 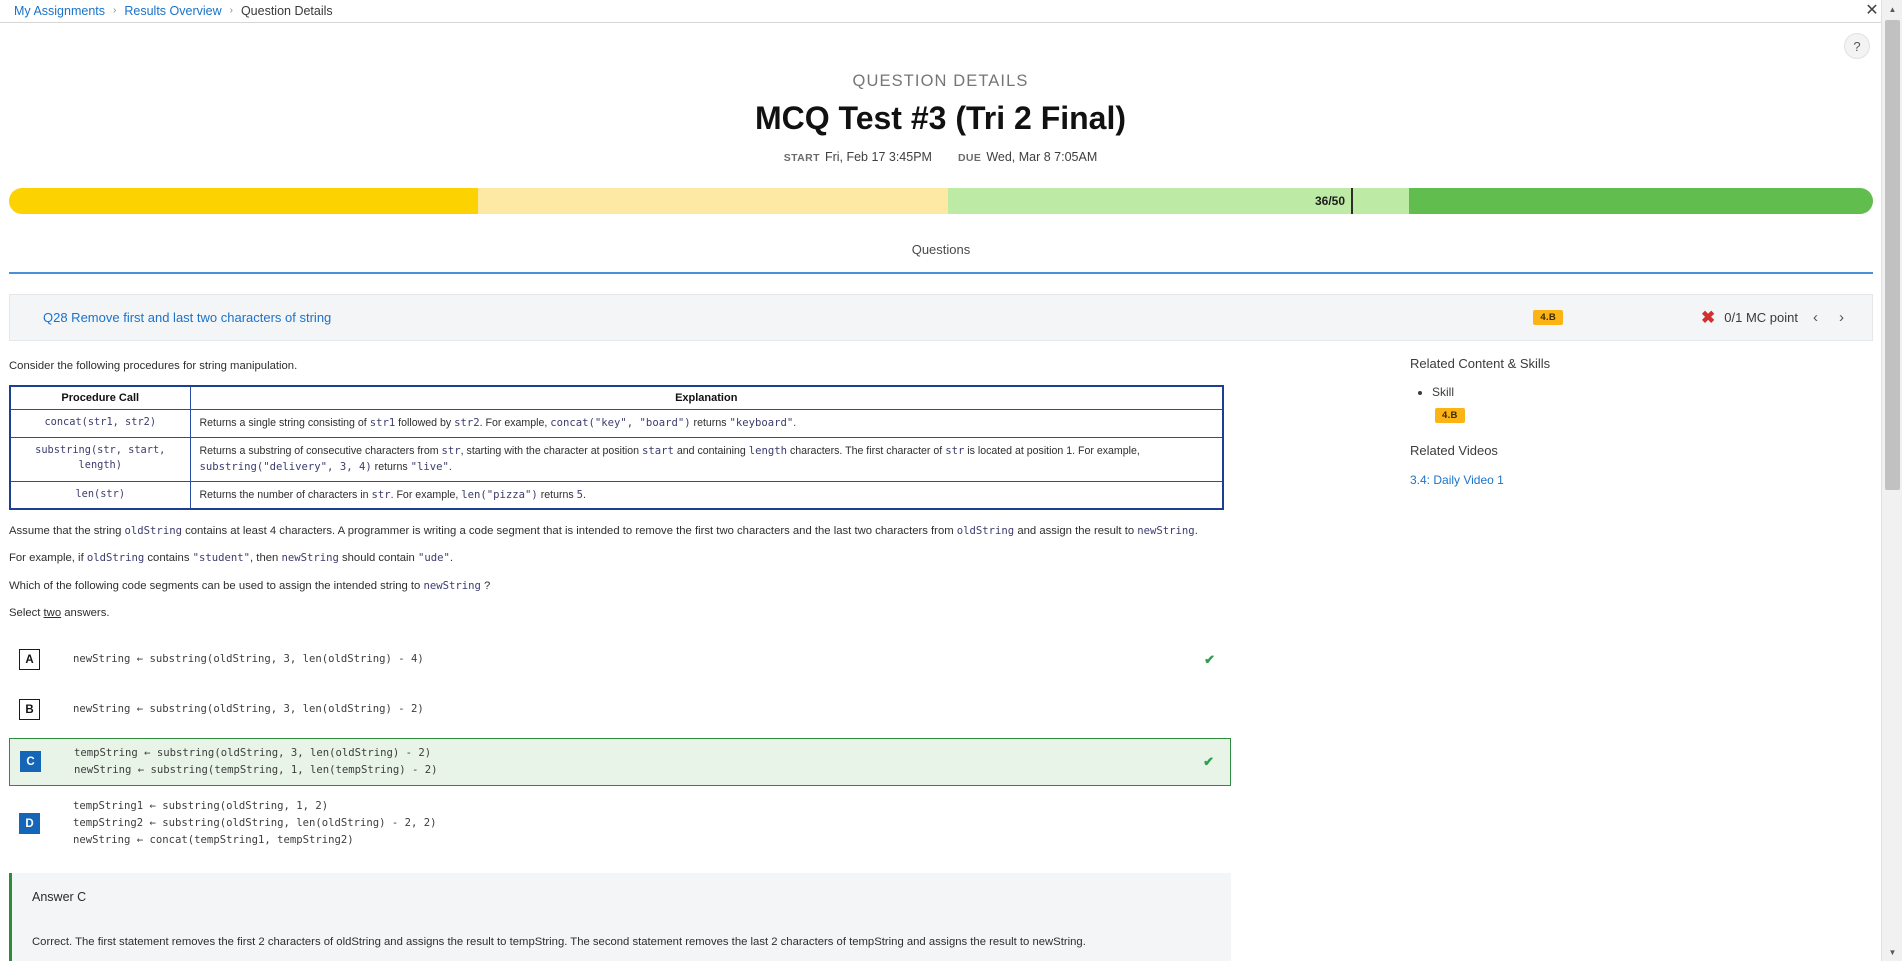 What do you see at coordinates (985, 531) in the screenshot?
I see `code-token: oldString` at bounding box center [985, 531].